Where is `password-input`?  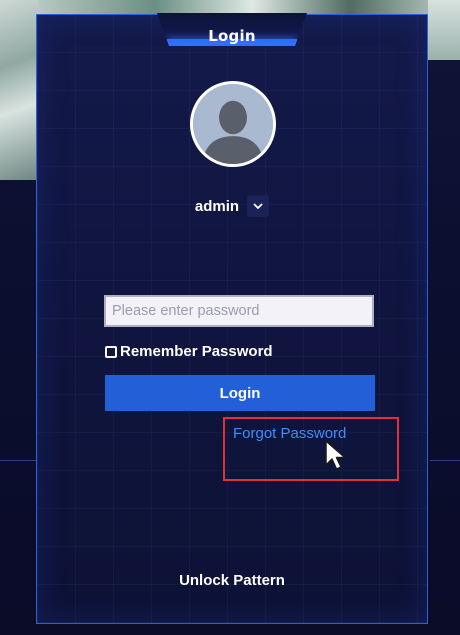
password-input is located at coordinates (239, 311).